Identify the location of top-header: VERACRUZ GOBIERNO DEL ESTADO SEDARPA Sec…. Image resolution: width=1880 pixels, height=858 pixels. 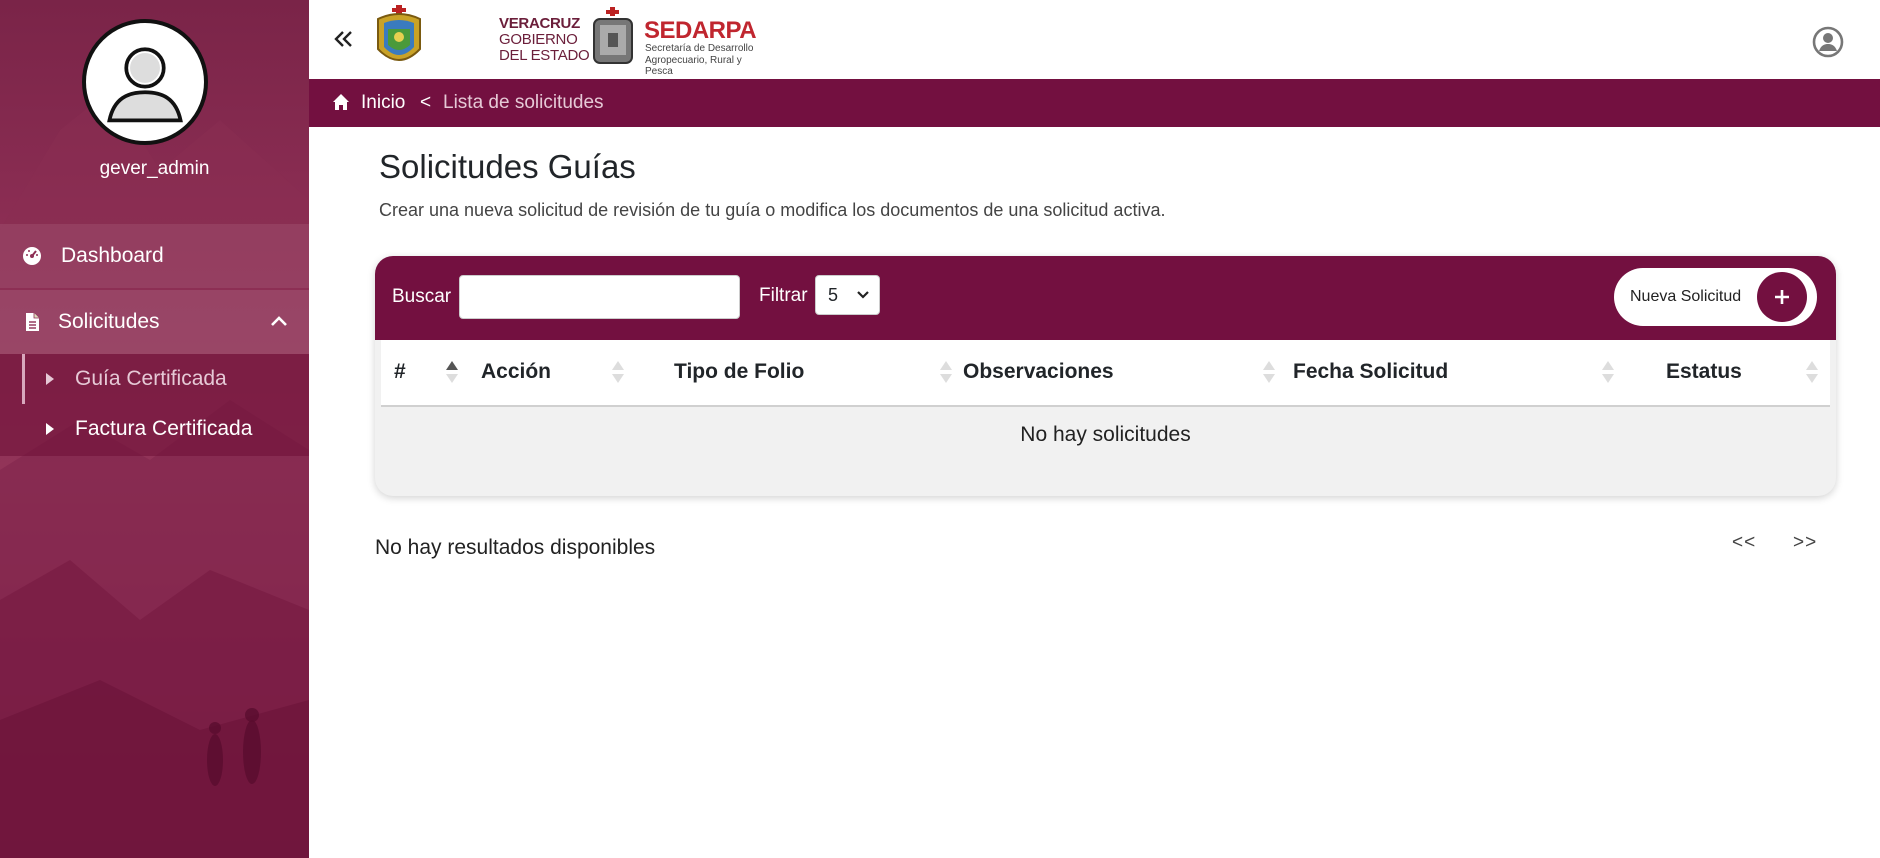
(1094, 39).